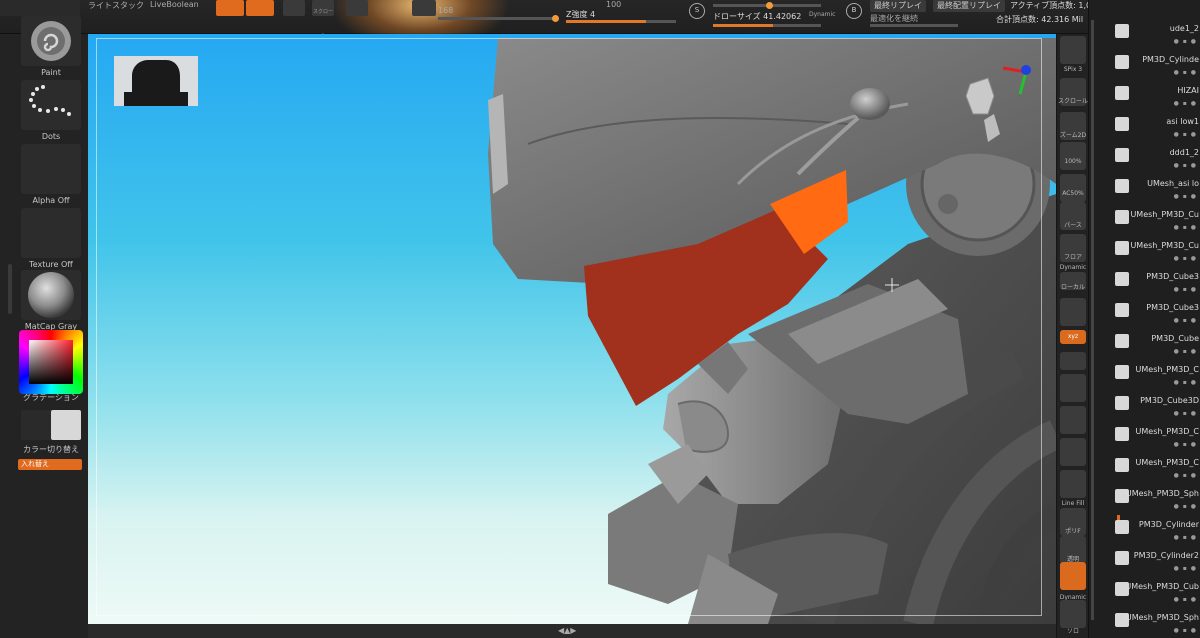  Describe the element at coordinates (51, 295) in the screenshot. I see `material-thumb` at that location.